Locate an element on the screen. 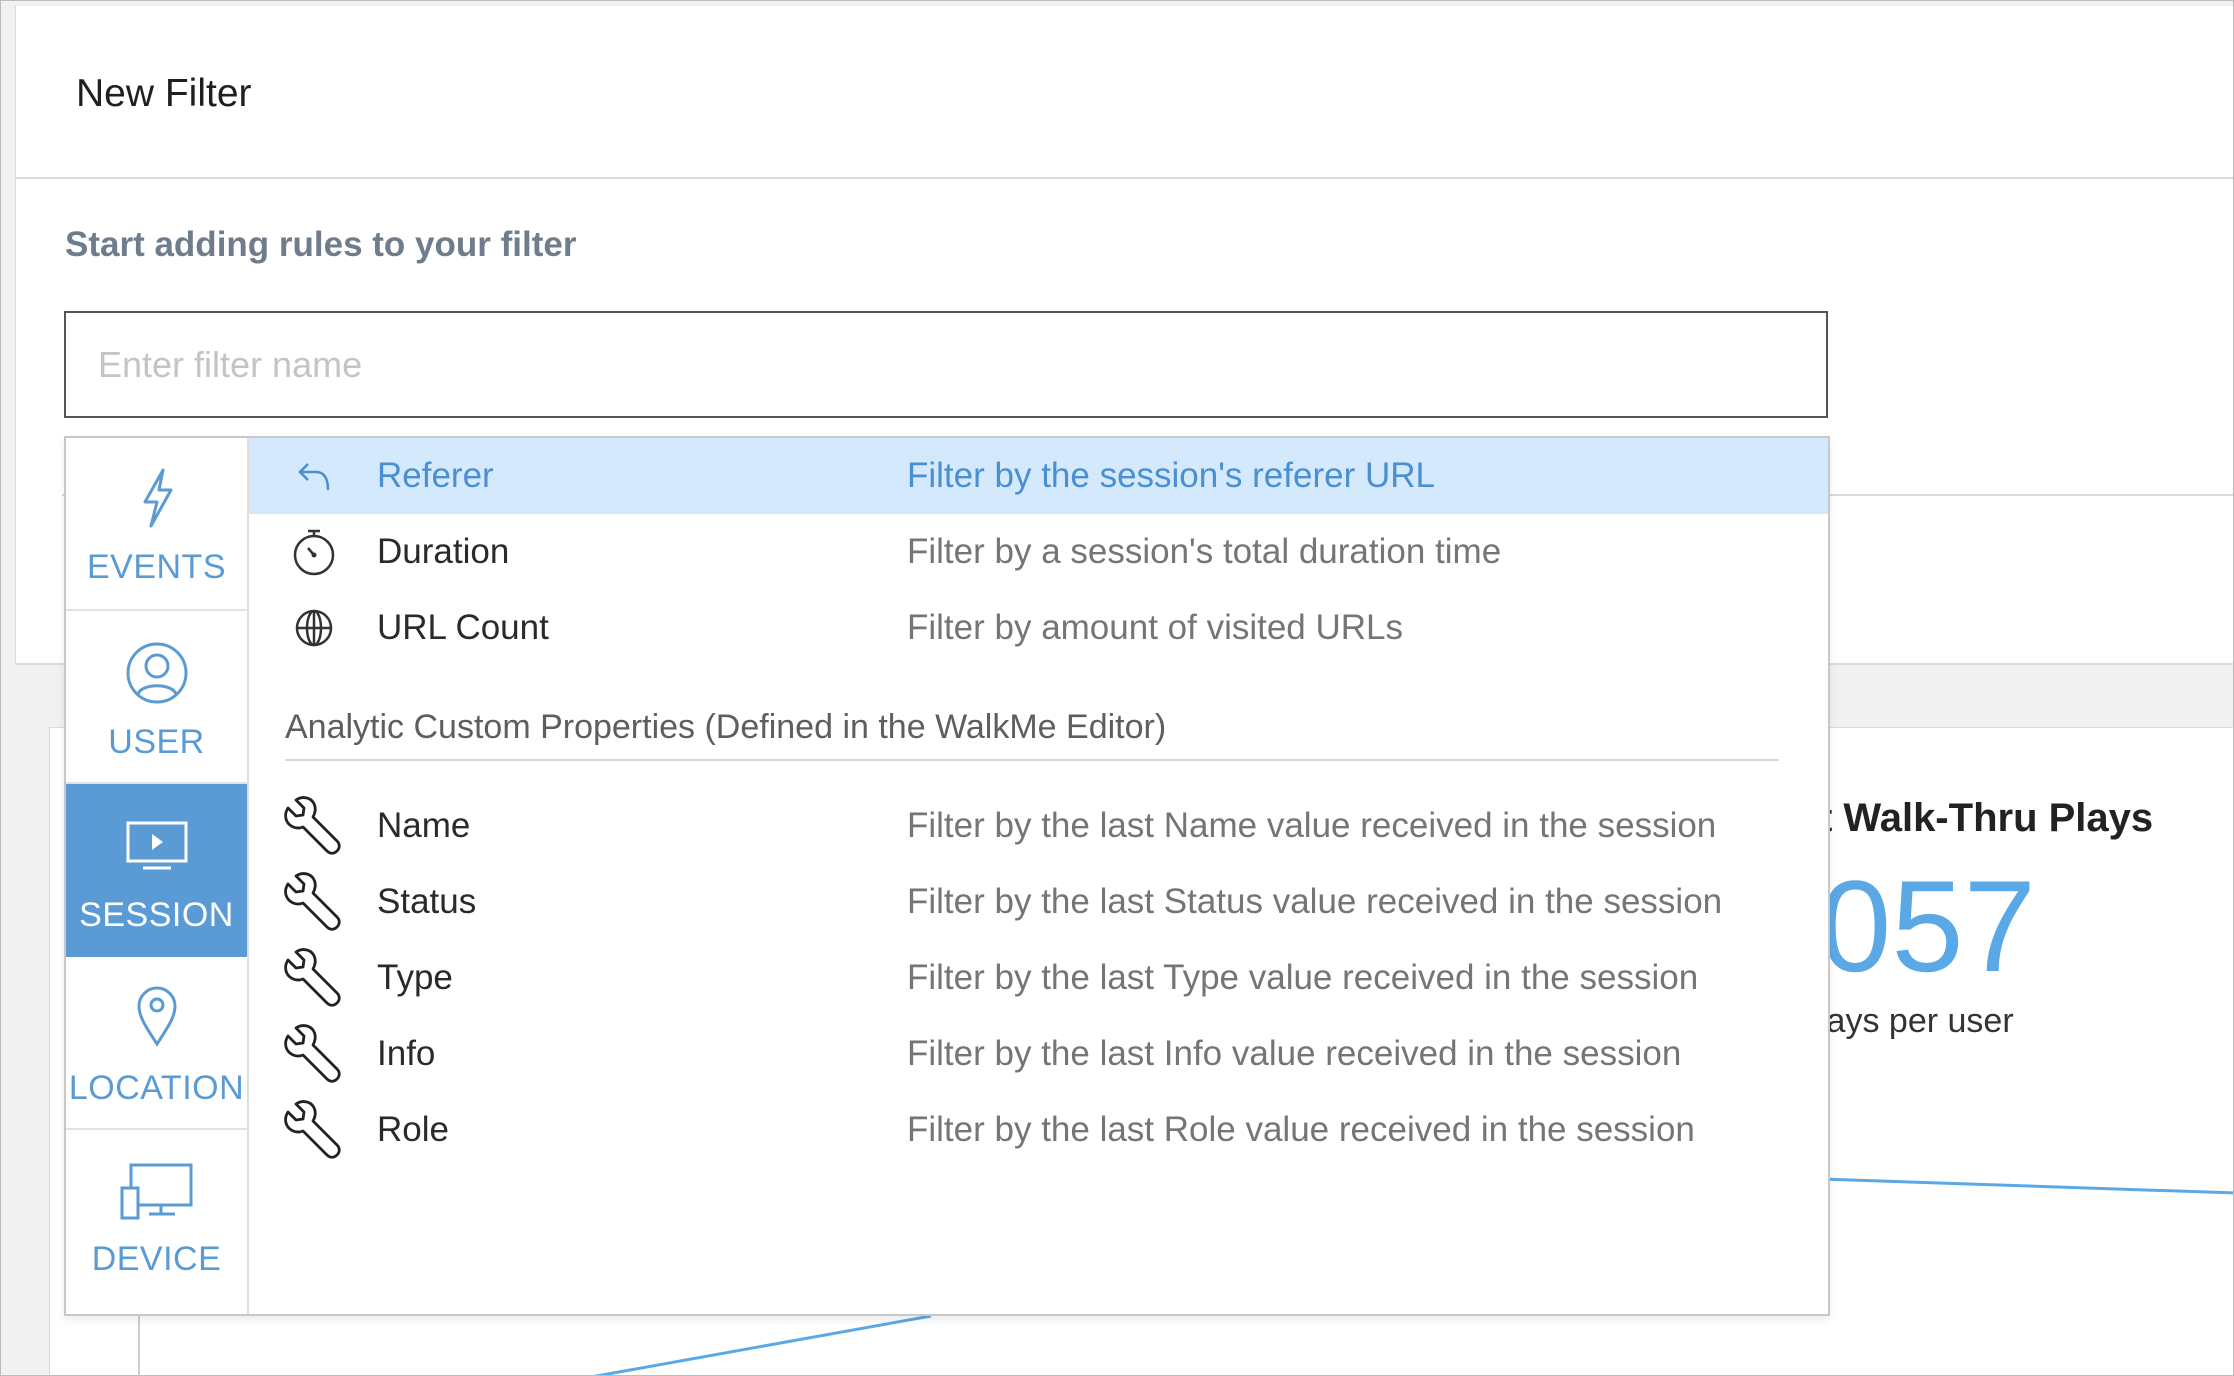 This screenshot has height=1376, width=2234. category-session: SESSION is located at coordinates (156, 870).